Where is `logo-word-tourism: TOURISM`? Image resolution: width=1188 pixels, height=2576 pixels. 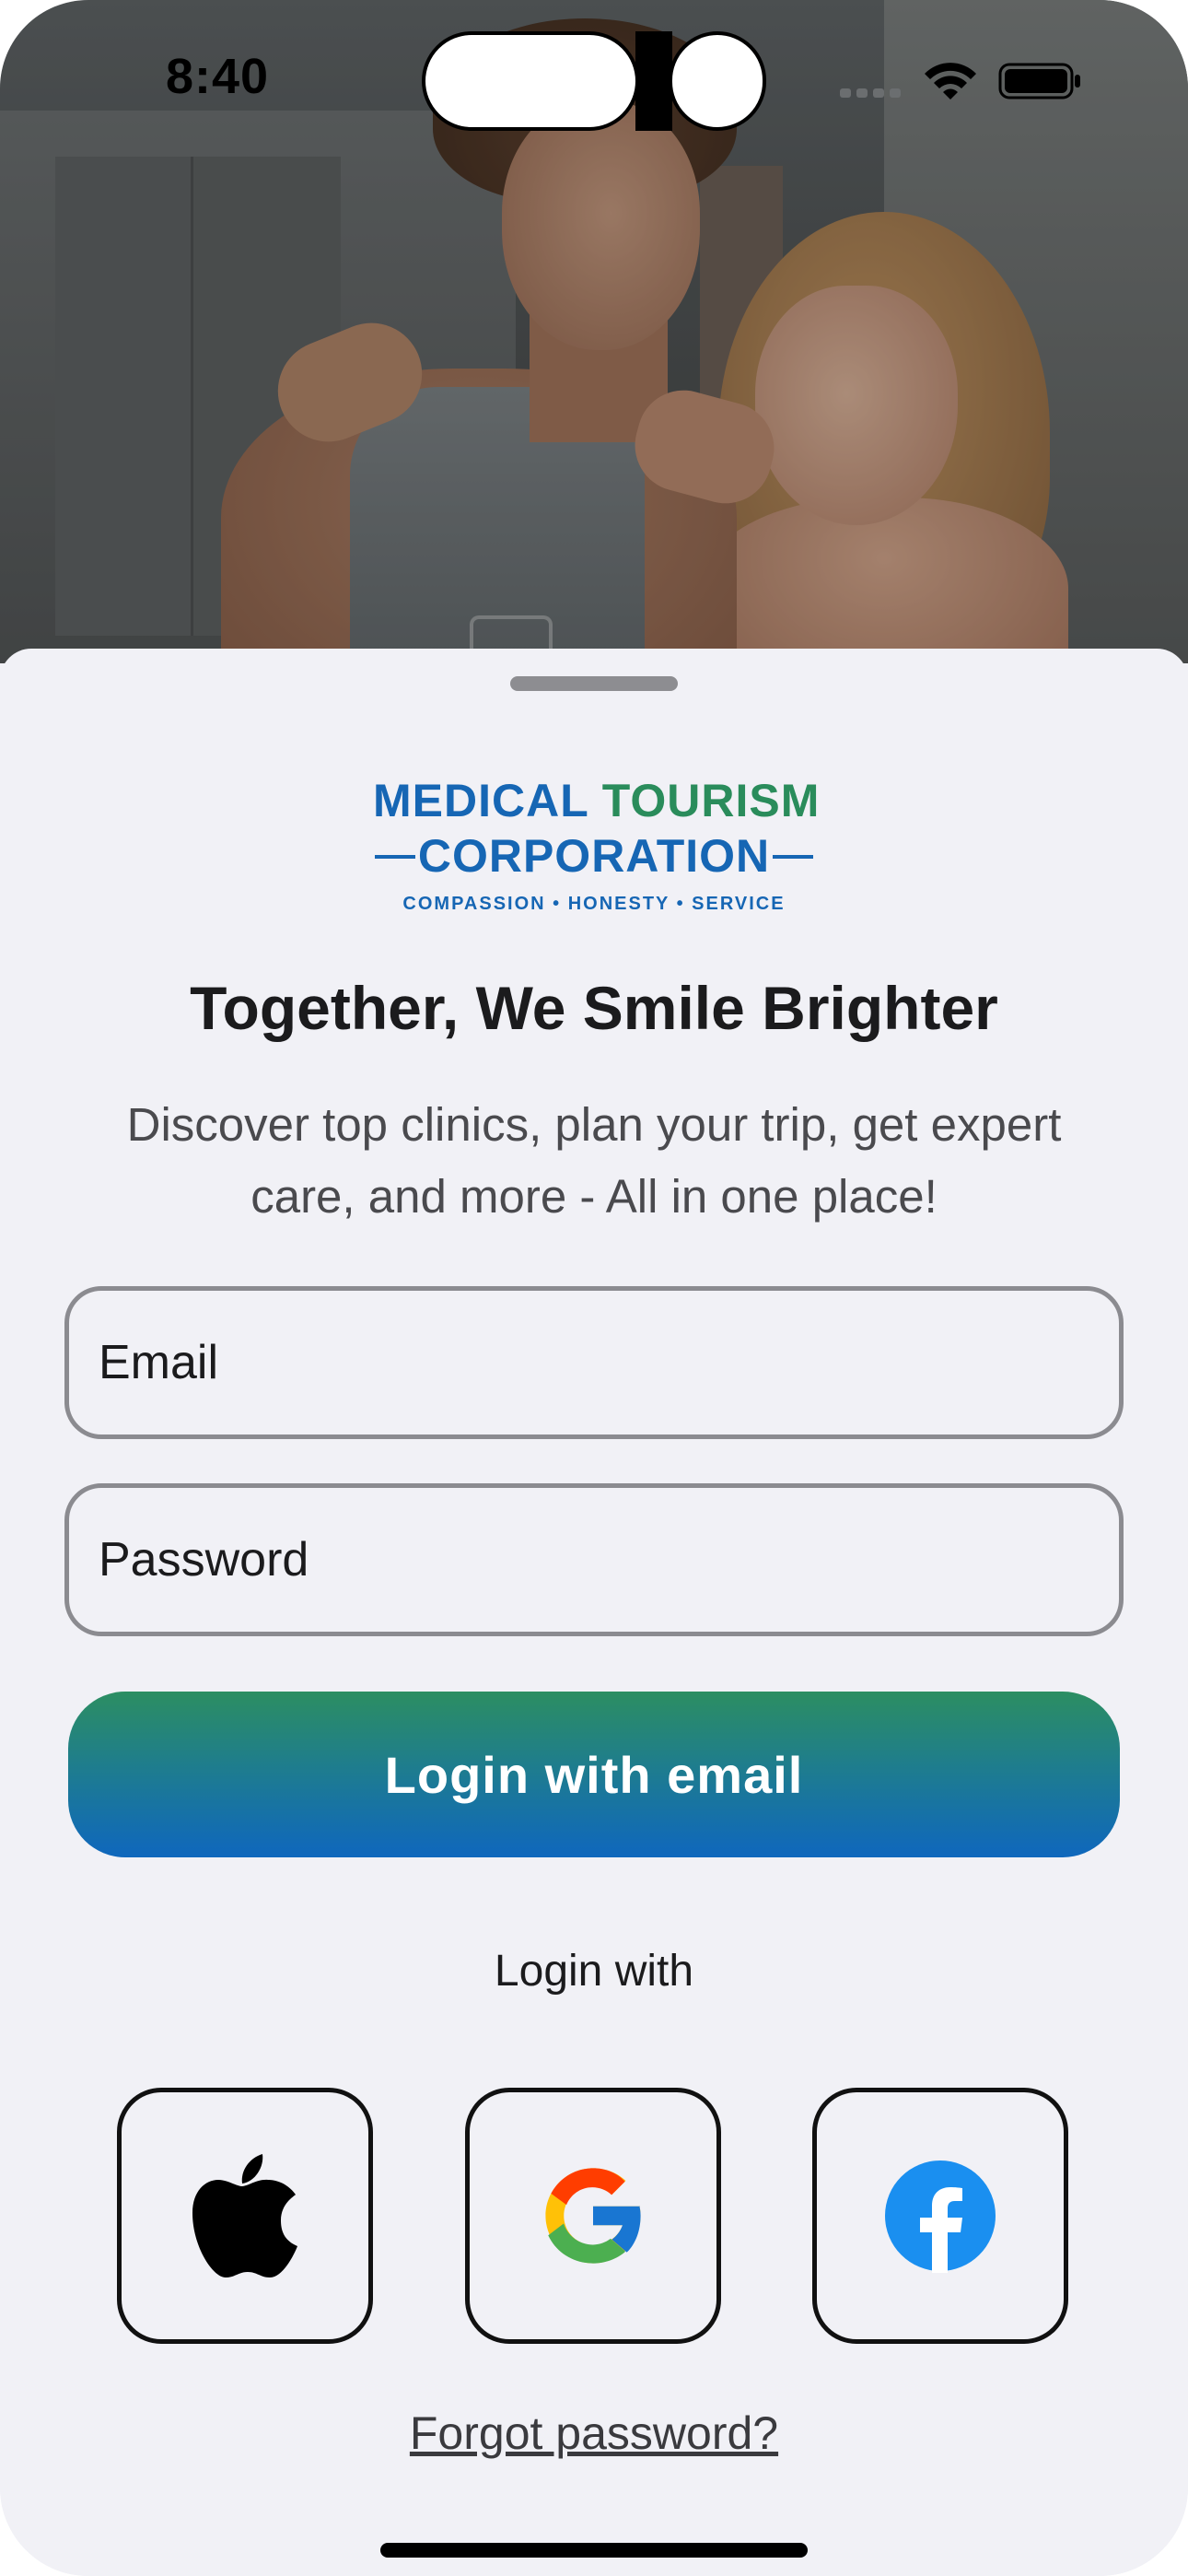 logo-word-tourism: TOURISM is located at coordinates (711, 800).